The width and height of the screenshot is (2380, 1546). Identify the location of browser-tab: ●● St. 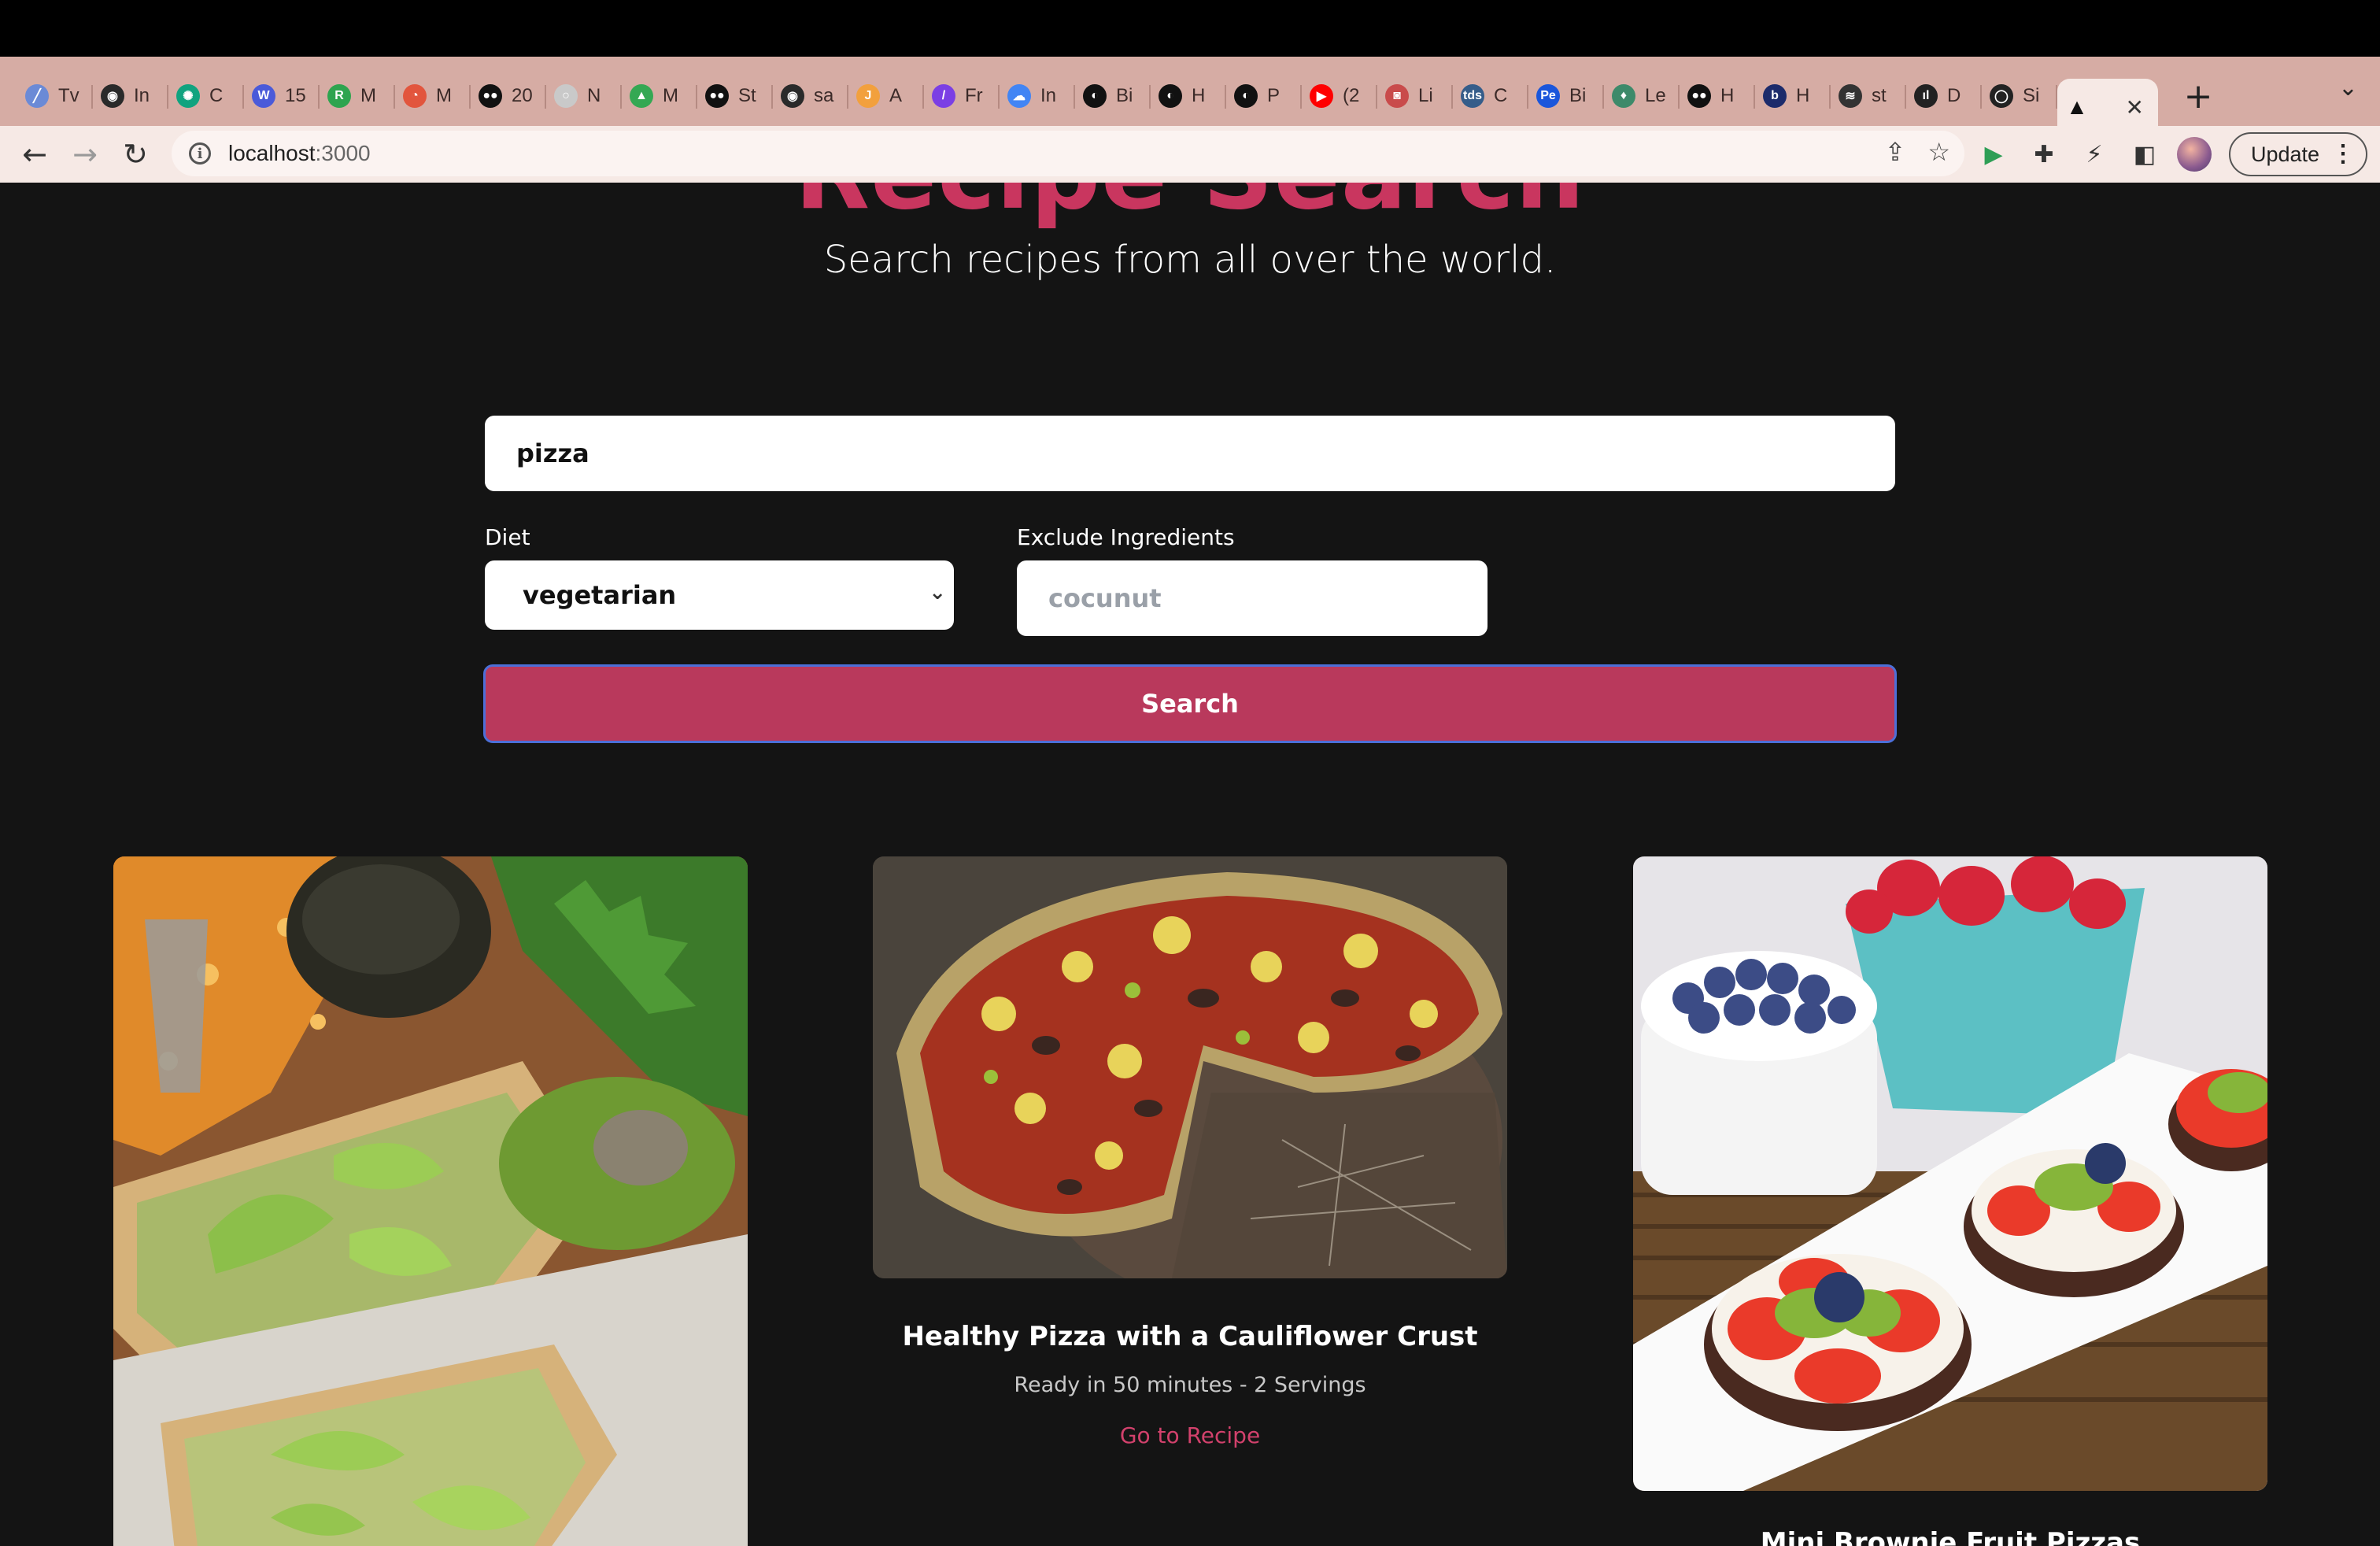
(735, 96).